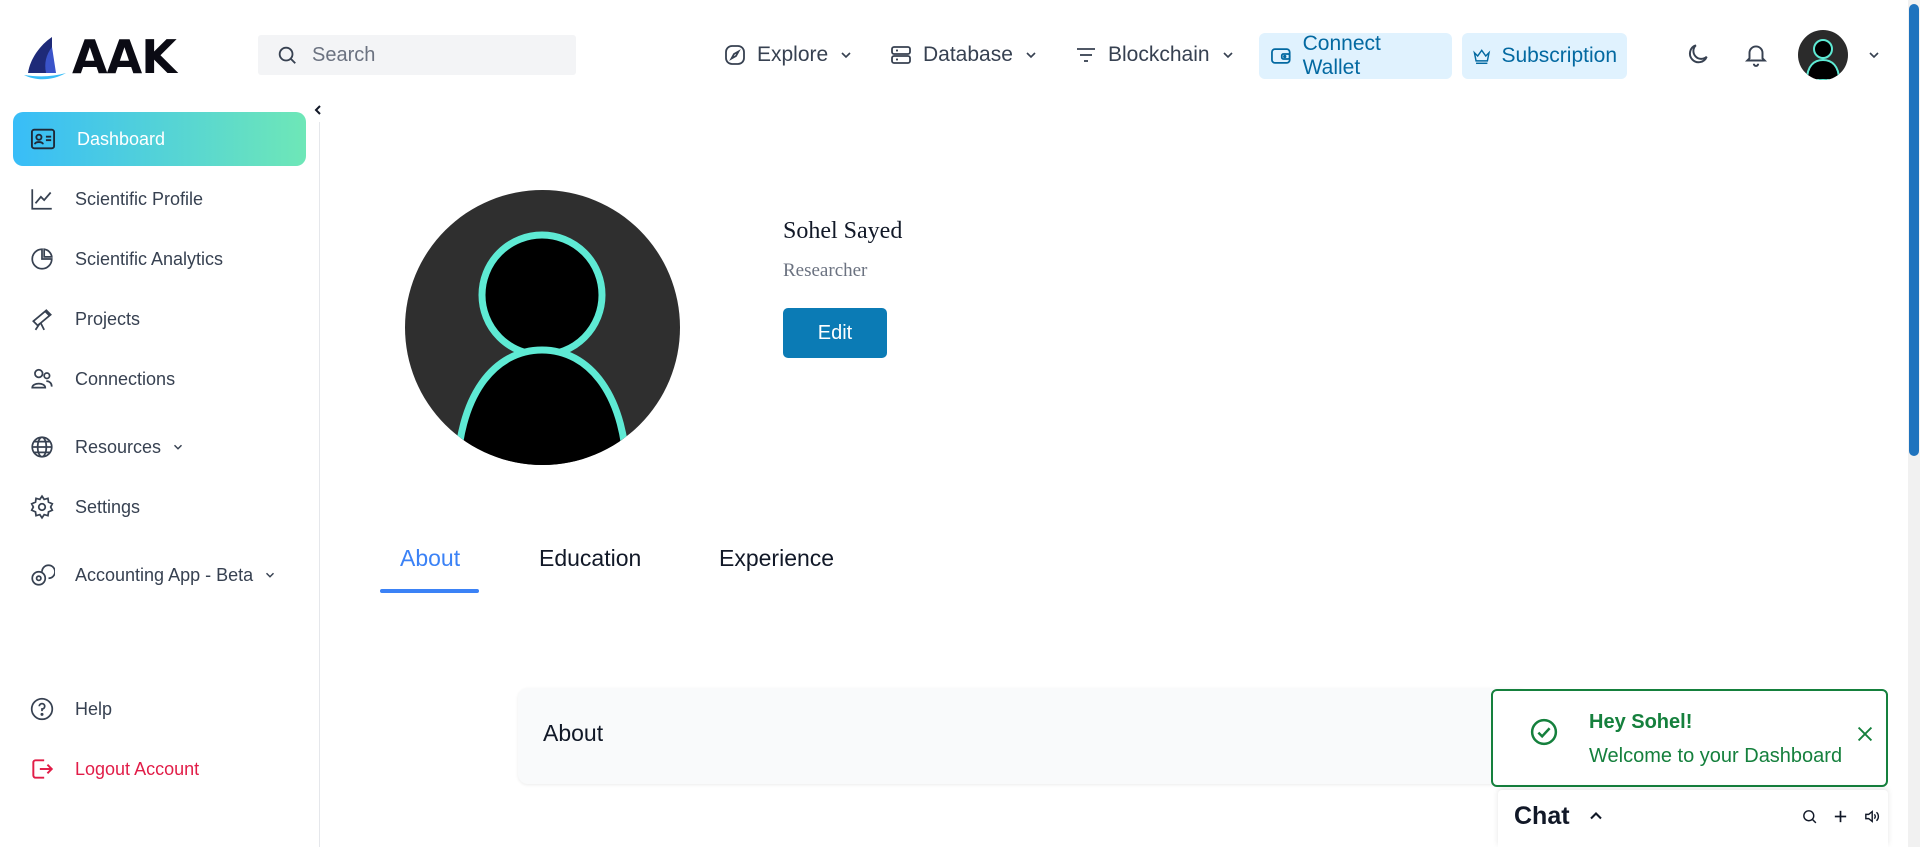 Image resolution: width=1920 pixels, height=847 pixels. What do you see at coordinates (43, 769) in the screenshot?
I see `logout-icon` at bounding box center [43, 769].